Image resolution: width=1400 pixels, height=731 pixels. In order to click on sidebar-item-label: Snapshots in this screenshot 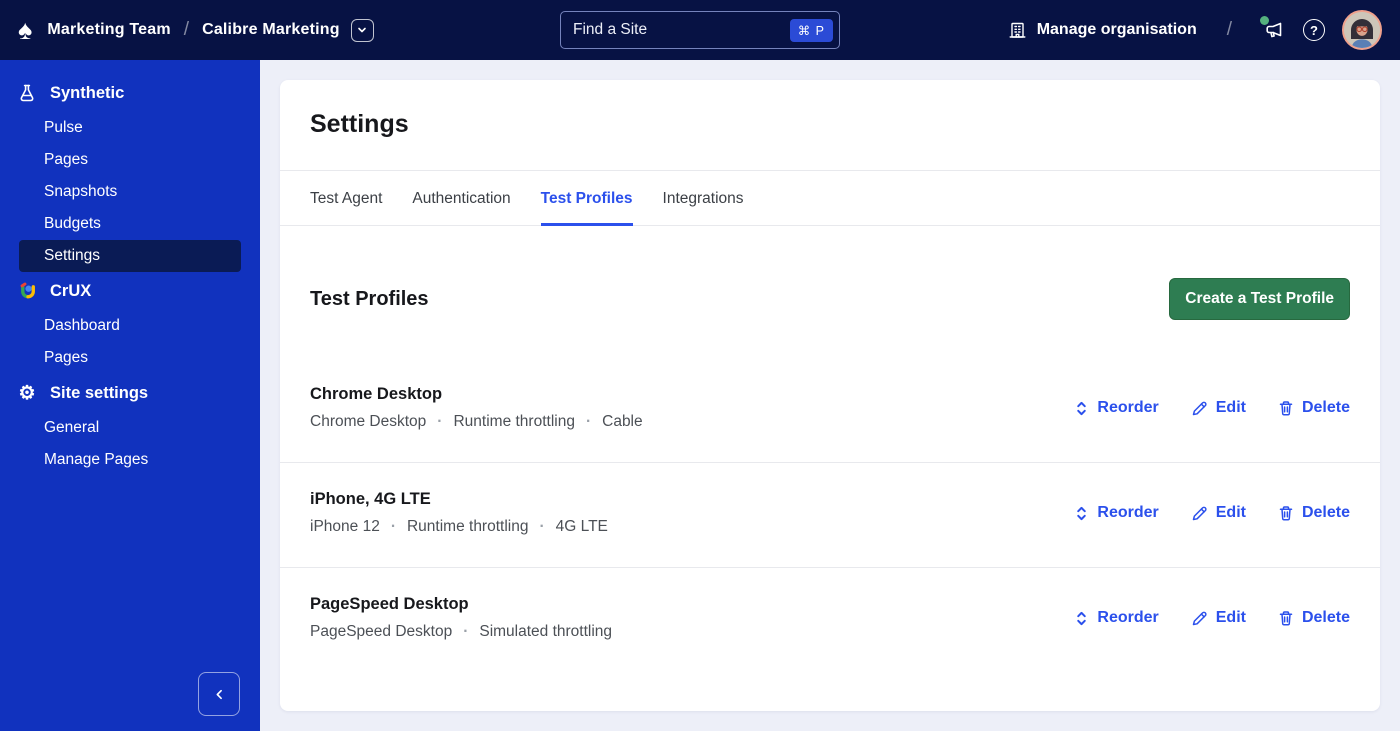, I will do `click(81, 191)`.